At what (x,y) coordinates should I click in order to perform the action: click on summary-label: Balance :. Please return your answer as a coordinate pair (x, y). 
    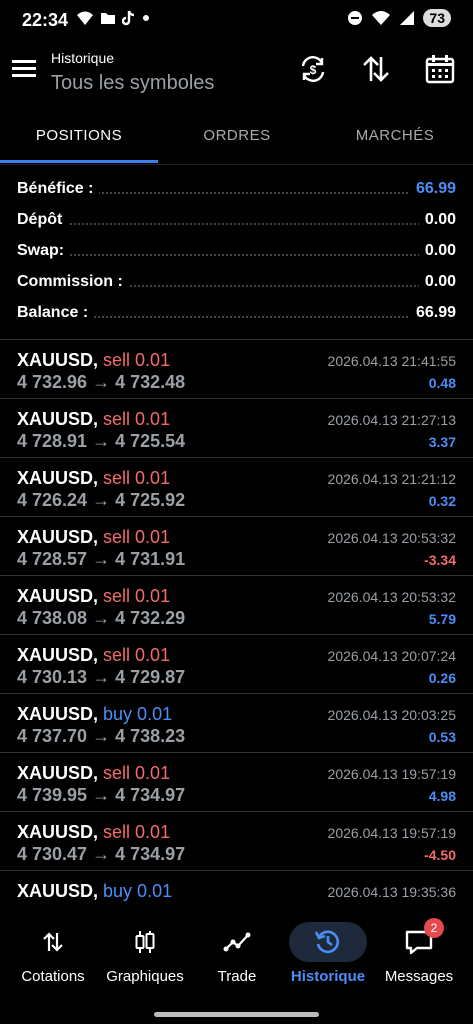
    Looking at the image, I should click on (56, 313).